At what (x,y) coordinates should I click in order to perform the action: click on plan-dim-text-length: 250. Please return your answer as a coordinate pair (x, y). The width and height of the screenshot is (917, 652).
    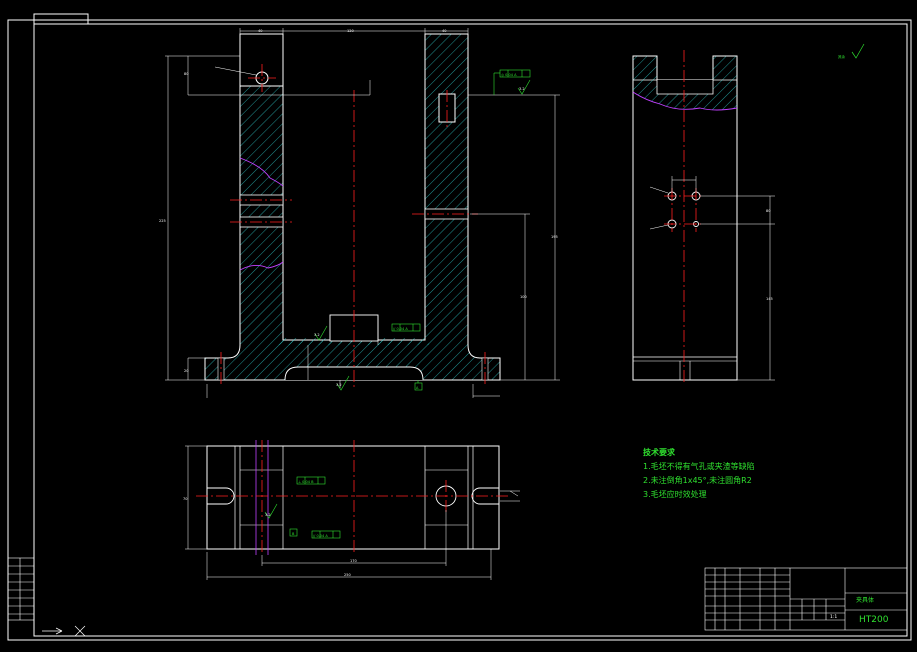
    Looking at the image, I should click on (347, 575).